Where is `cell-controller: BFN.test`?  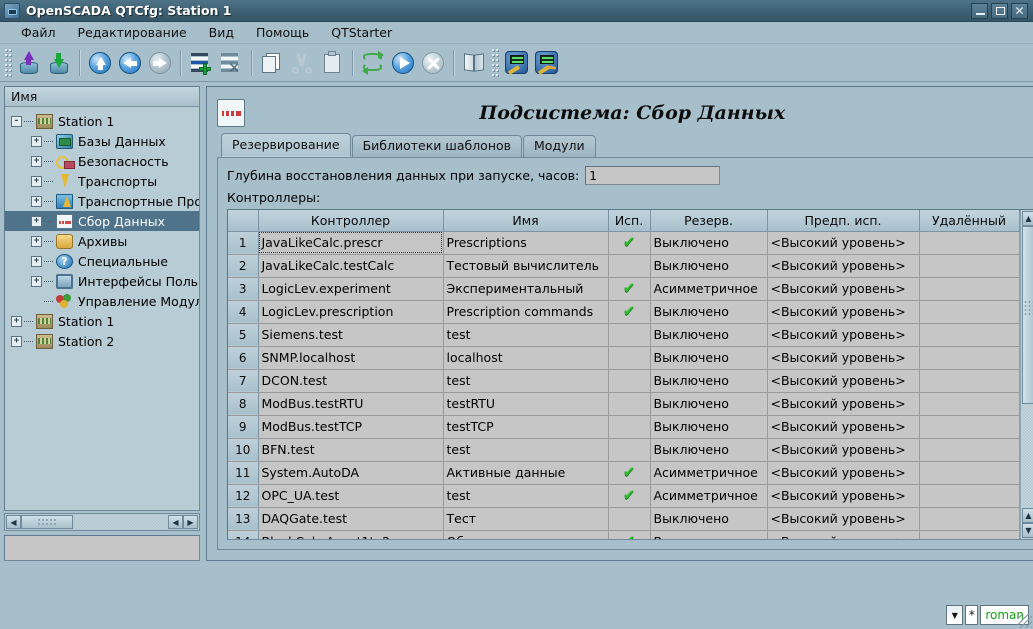 cell-controller: BFN.test is located at coordinates (351, 450).